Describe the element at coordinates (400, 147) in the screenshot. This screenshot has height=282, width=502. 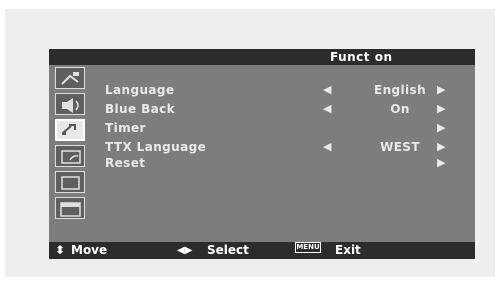
I see `row-value: WEST` at that location.